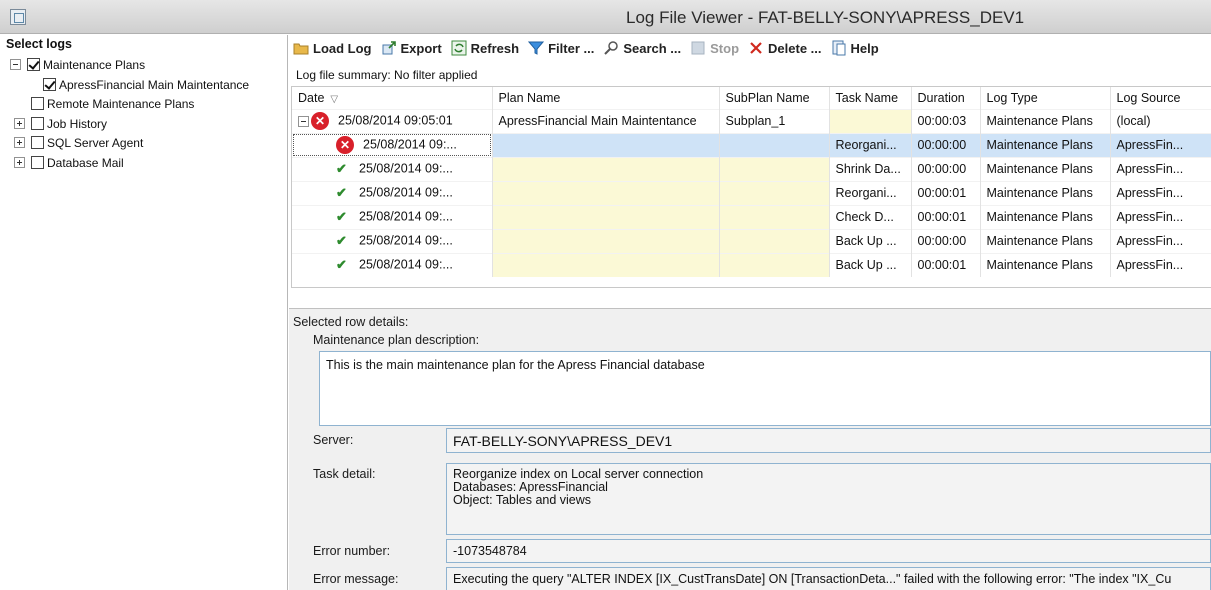  I want to click on column-header-duration: Duration, so click(946, 98).